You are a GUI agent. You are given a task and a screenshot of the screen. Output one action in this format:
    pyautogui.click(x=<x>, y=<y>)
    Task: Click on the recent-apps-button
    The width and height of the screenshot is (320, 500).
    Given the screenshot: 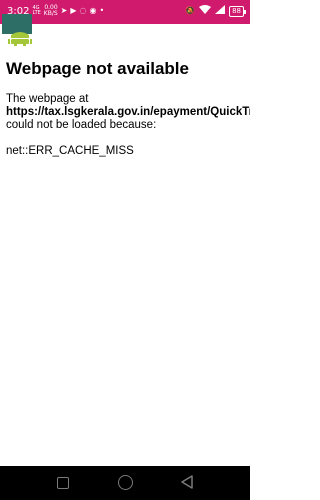 What is the action you would take?
    pyautogui.click(x=63, y=483)
    